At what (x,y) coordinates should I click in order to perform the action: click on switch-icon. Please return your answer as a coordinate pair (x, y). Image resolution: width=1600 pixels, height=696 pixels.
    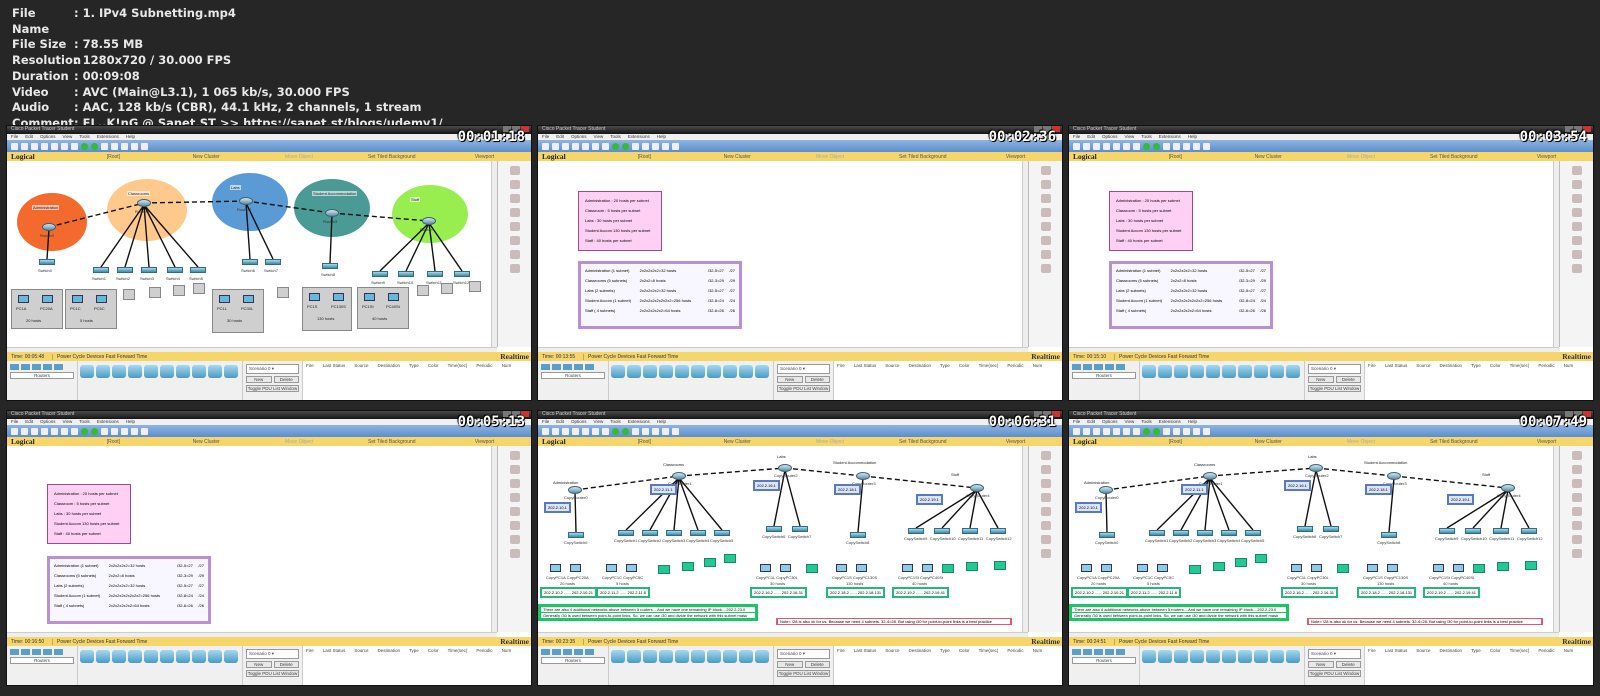
    Looking at the image, I should click on (25, 367).